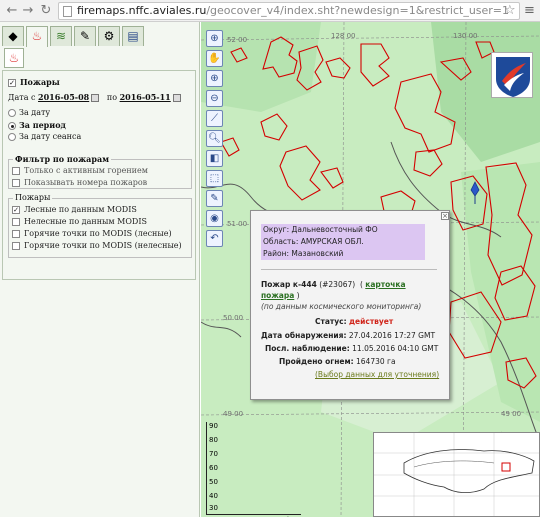 Image resolution: width=540 pixels, height=517 pixels. I want to click on popup-status-line: Статус: действует, so click(354, 321).